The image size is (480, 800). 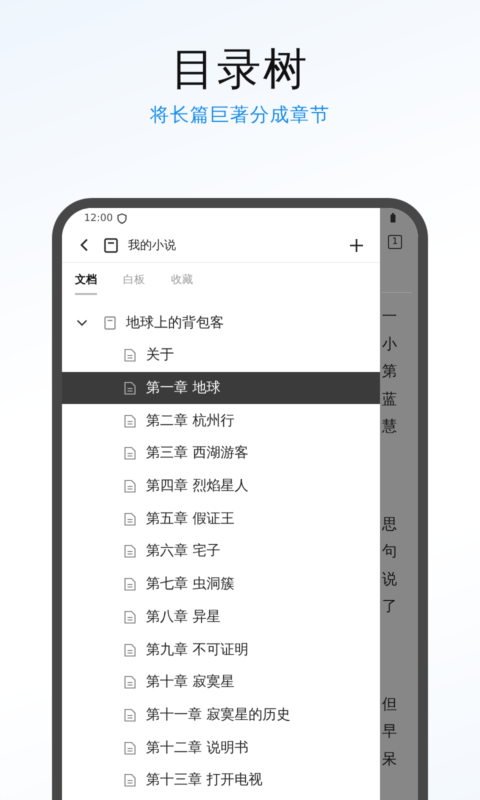 I want to click on page-count: 1, so click(x=395, y=242).